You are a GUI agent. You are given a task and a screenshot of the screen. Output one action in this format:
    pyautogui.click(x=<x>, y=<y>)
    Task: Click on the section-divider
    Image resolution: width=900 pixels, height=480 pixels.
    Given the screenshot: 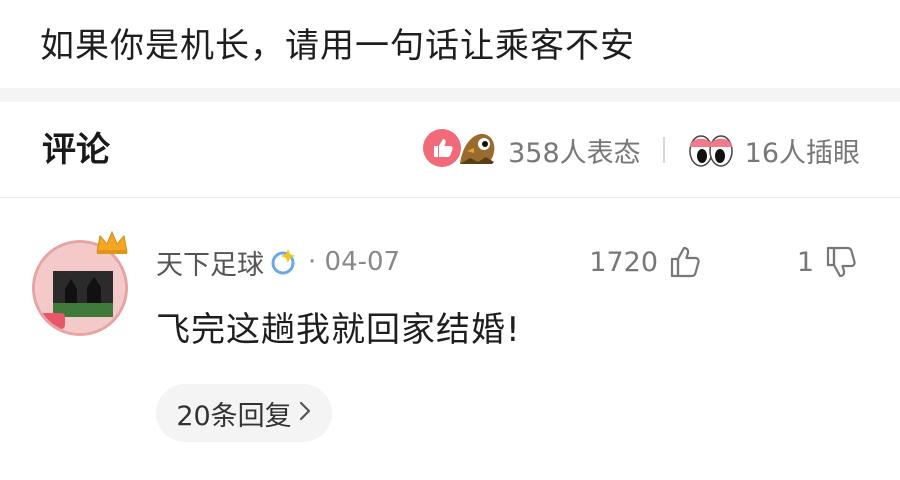 What is the action you would take?
    pyautogui.click(x=450, y=95)
    